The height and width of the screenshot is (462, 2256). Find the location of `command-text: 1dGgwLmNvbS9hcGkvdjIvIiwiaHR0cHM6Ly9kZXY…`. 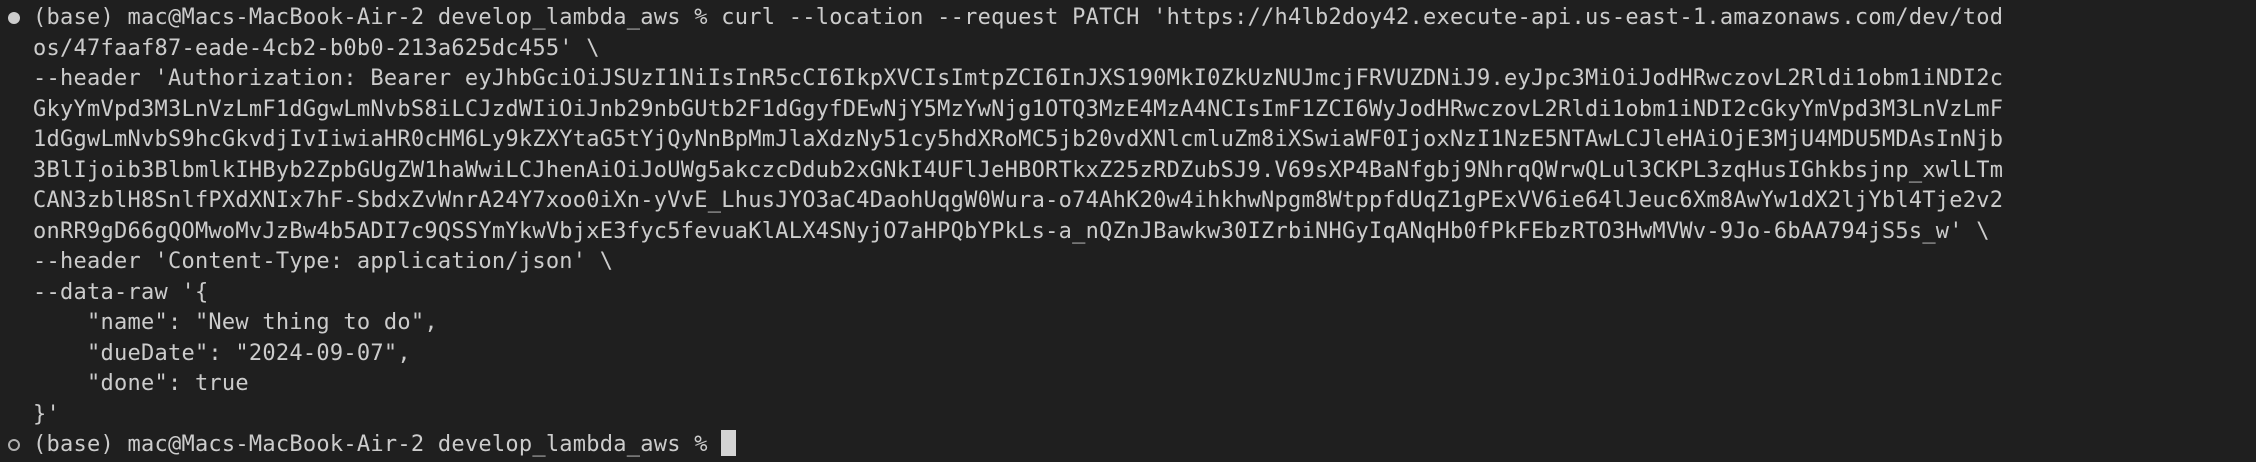

command-text: 1dGgwLmNvbS9hcGkvdjIvIiwiaHR0cHM6Ly9kZXY… is located at coordinates (1018, 139).